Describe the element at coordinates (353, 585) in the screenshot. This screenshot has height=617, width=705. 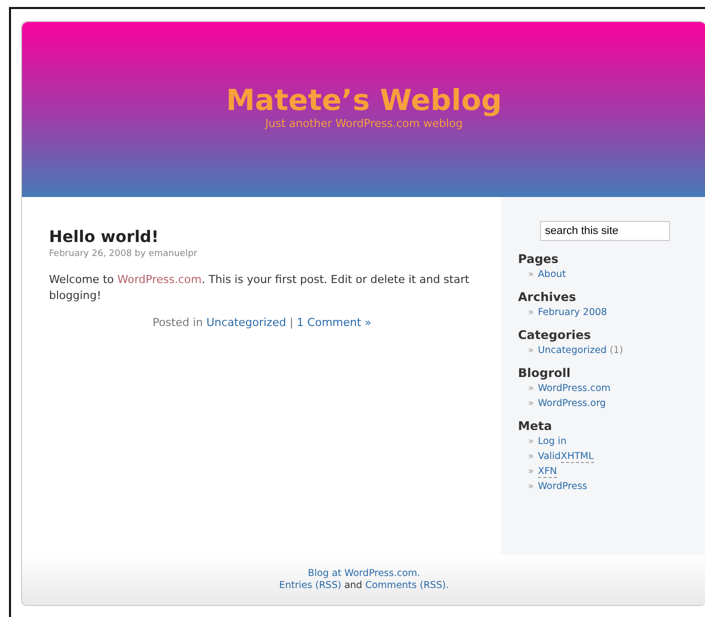
I see `footer-text: and` at that location.